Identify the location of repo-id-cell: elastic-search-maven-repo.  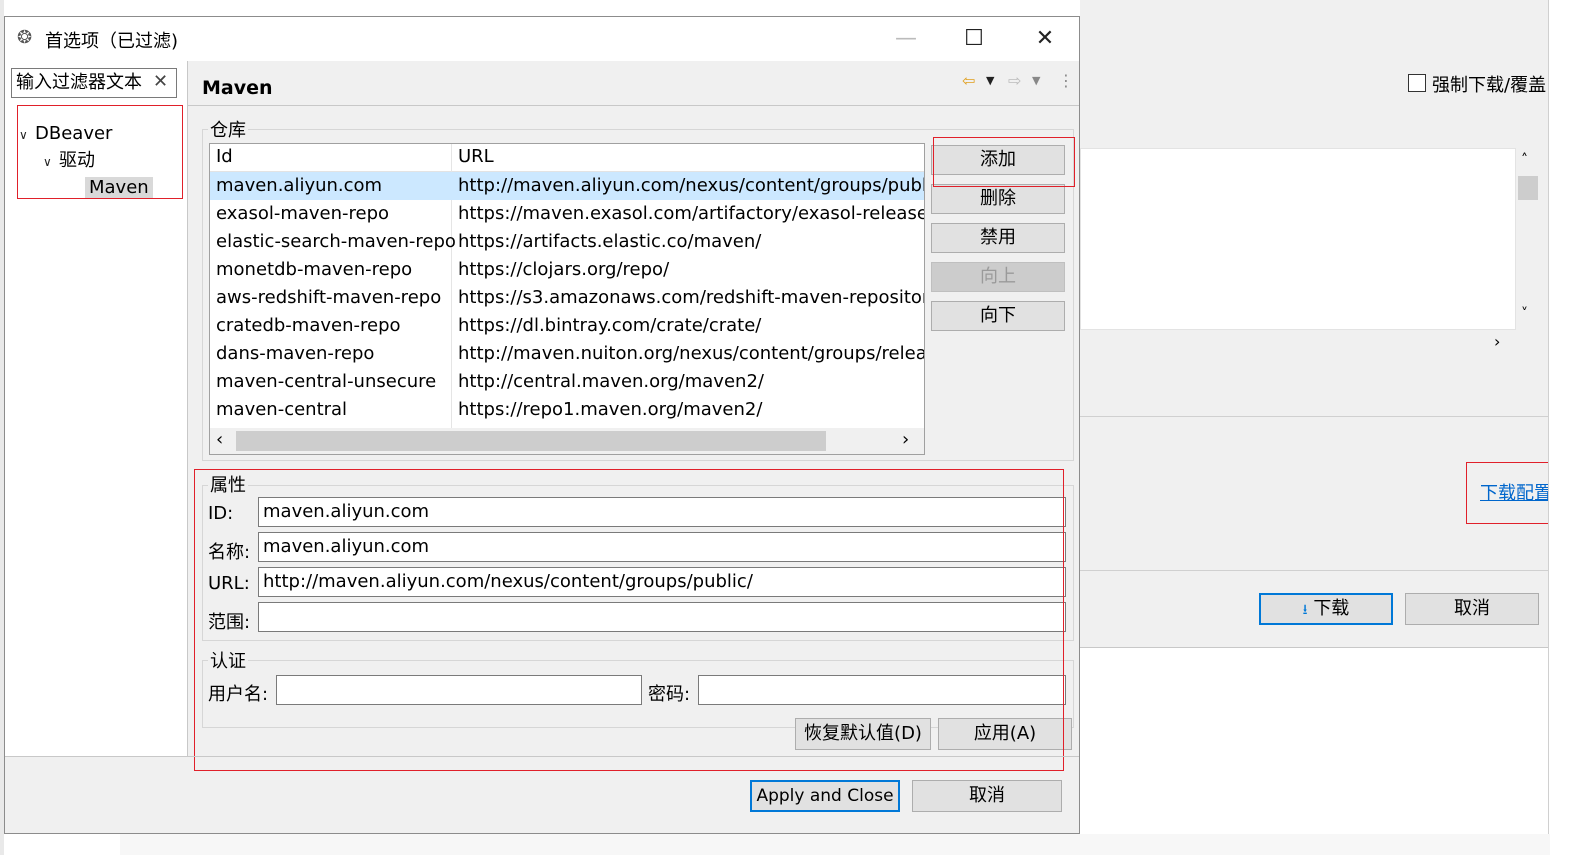
(336, 241).